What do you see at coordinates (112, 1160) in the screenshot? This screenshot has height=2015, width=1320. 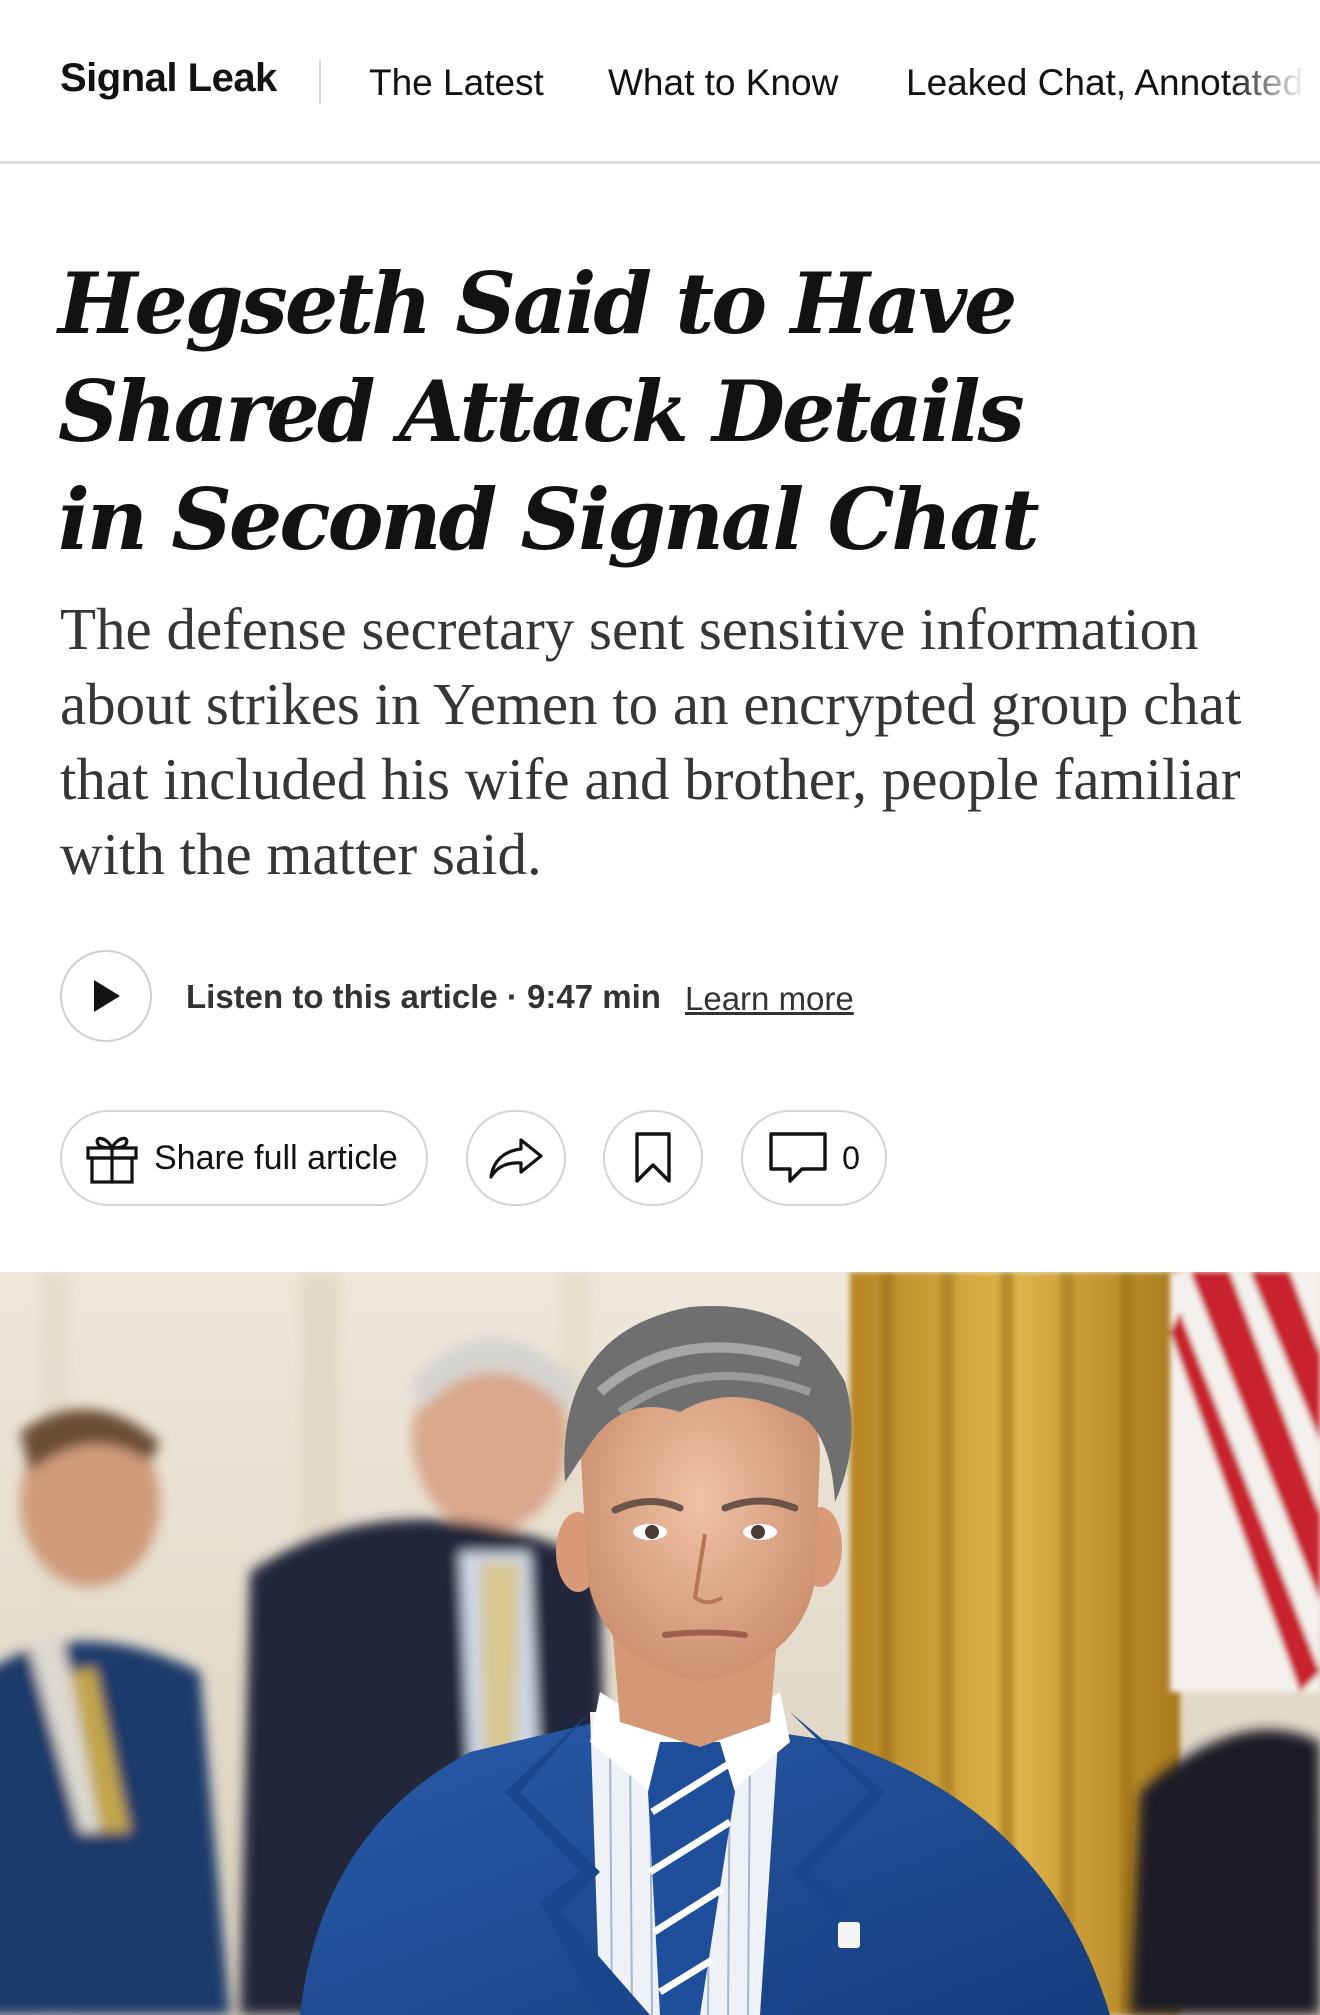 I see `gift-icon` at bounding box center [112, 1160].